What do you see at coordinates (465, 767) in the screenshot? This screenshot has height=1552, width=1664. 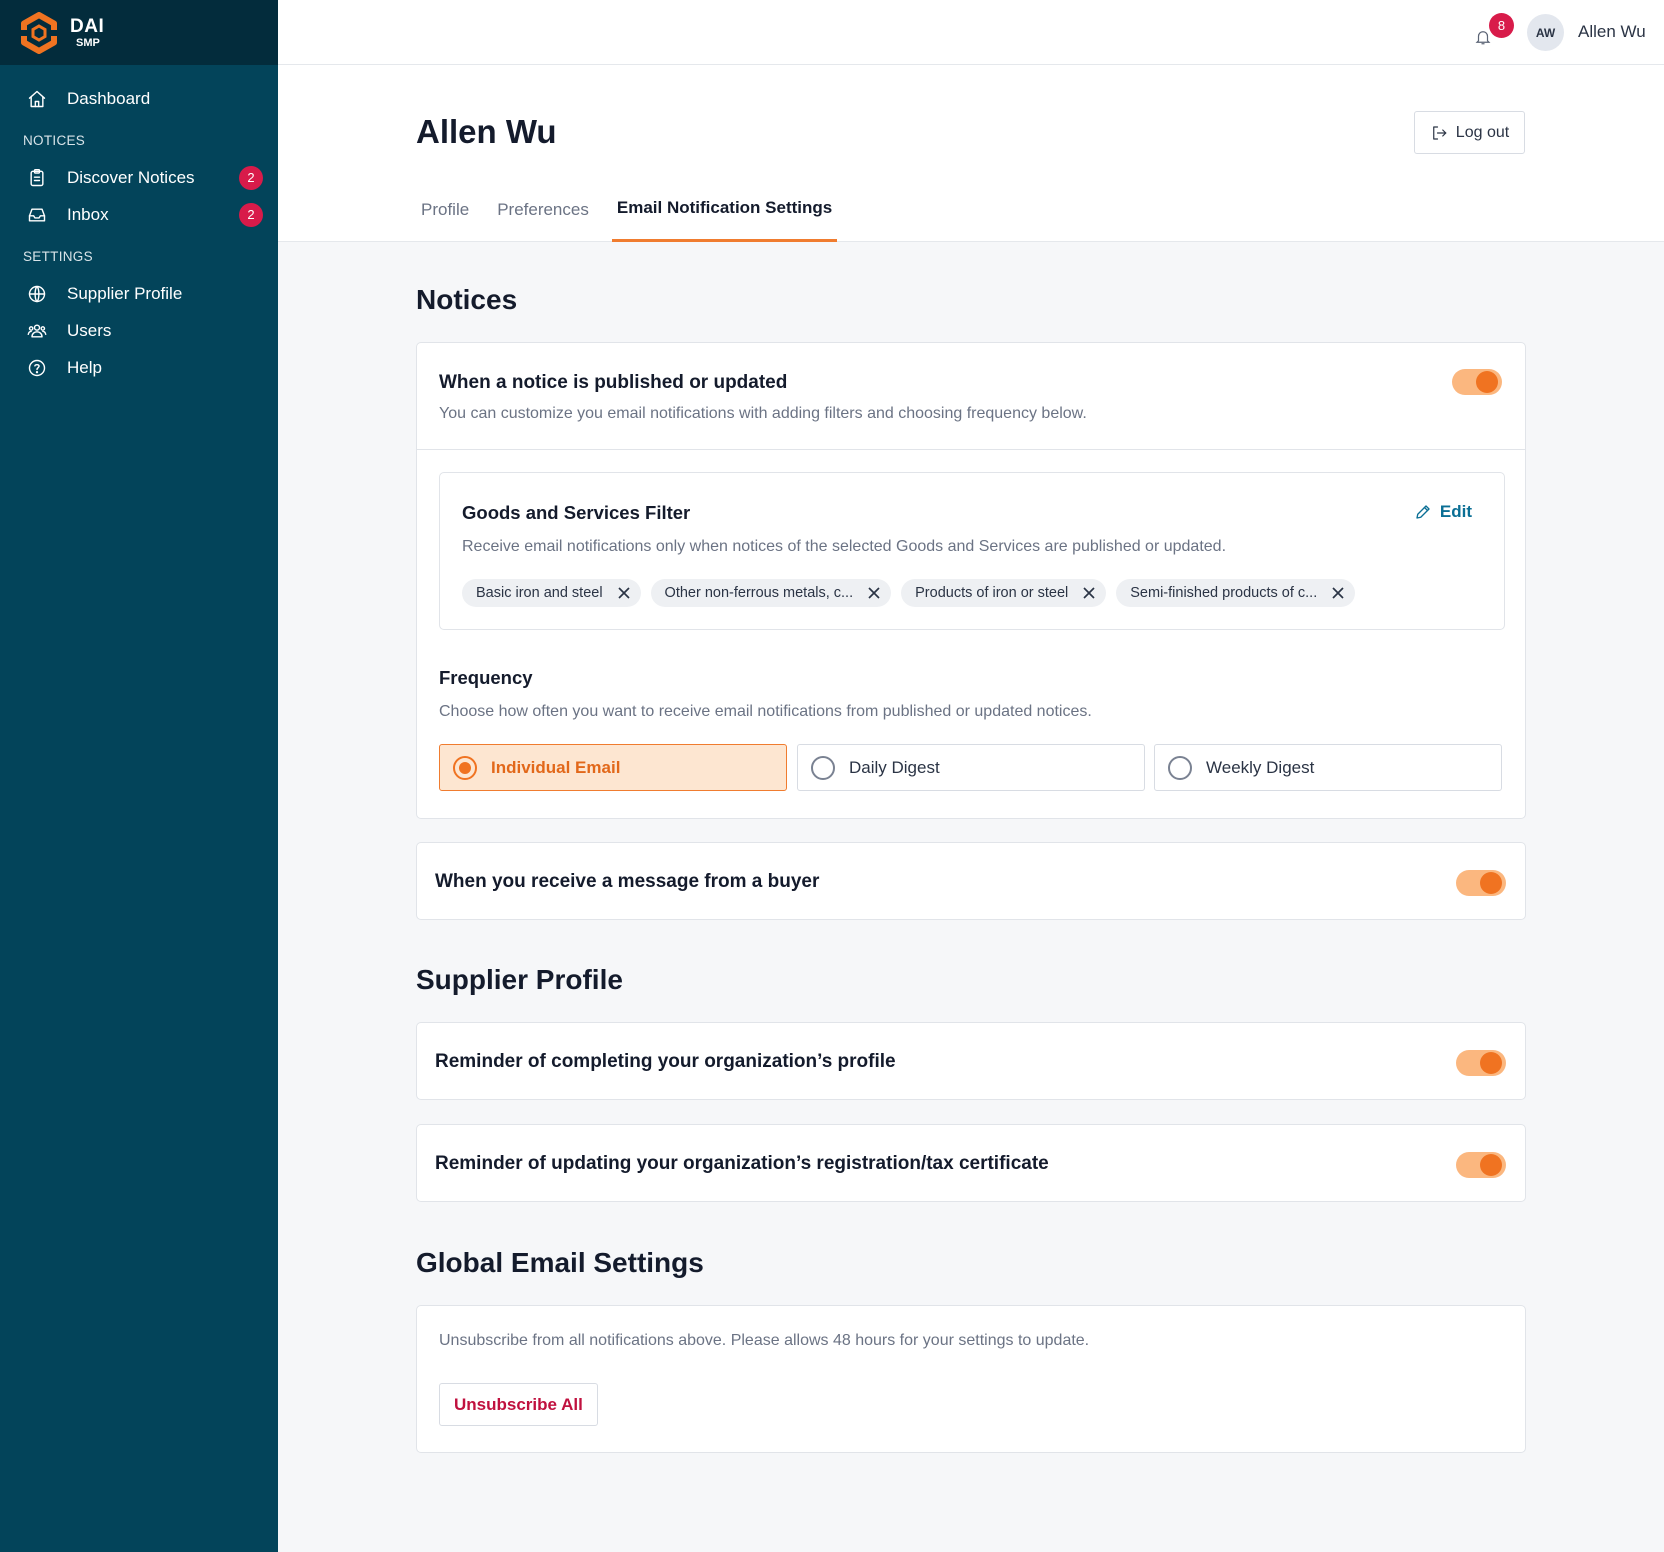 I see `radio-selected-icon` at bounding box center [465, 767].